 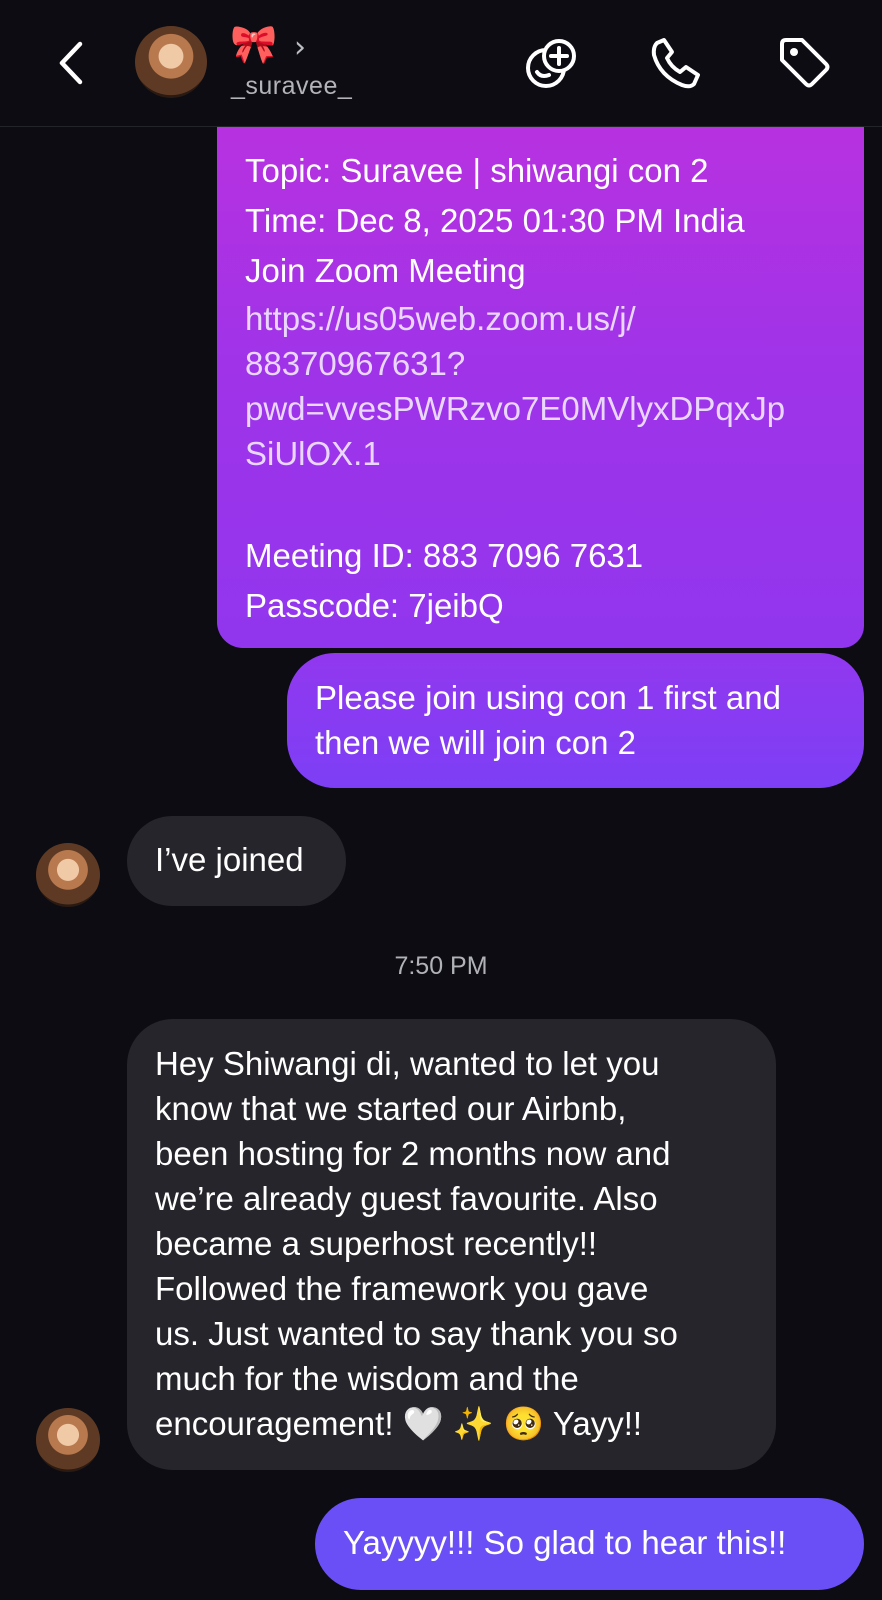 What do you see at coordinates (406, 1198) in the screenshot?
I see `message-line: we’re already guest favourite. Also` at bounding box center [406, 1198].